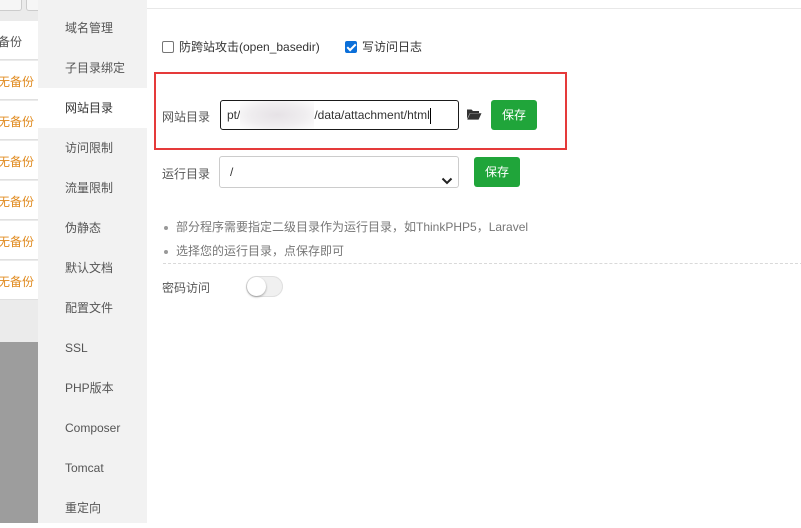  Describe the element at coordinates (186, 288) in the screenshot. I see `password-access-label: 密码访问` at that location.